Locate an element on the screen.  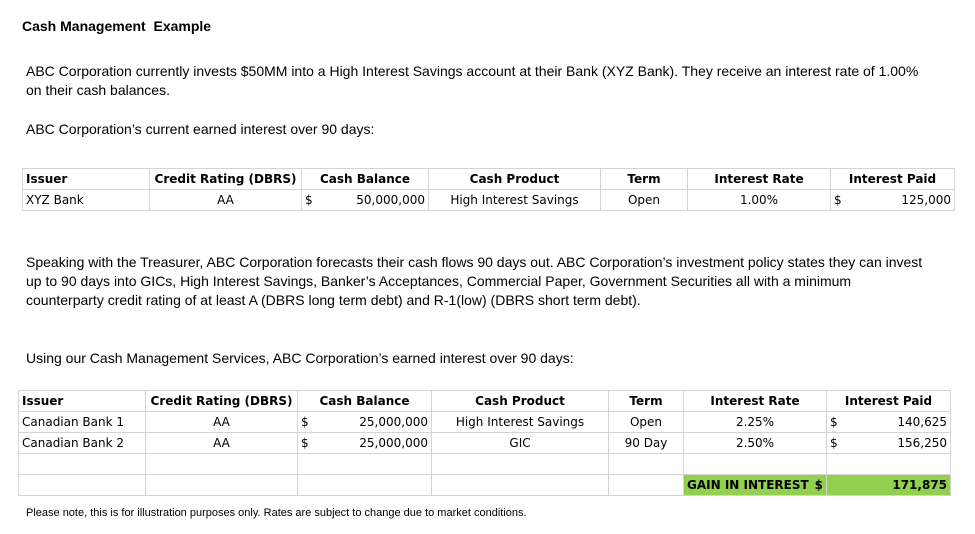
issuer-cell: Canadian Bank 2 is located at coordinates (82, 443).